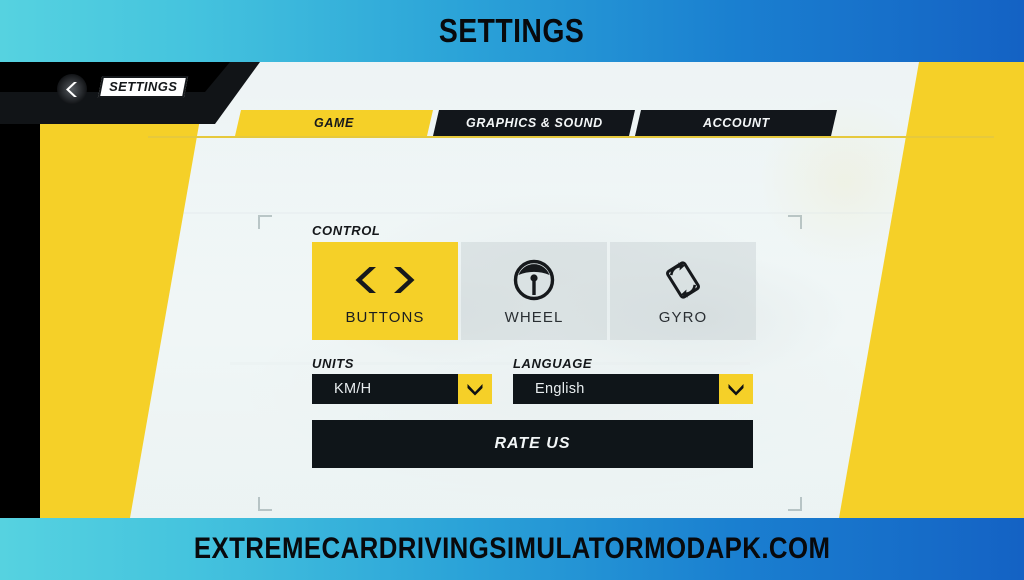 The height and width of the screenshot is (580, 1024). Describe the element at coordinates (616, 389) in the screenshot. I see `language-select-value: English` at that location.